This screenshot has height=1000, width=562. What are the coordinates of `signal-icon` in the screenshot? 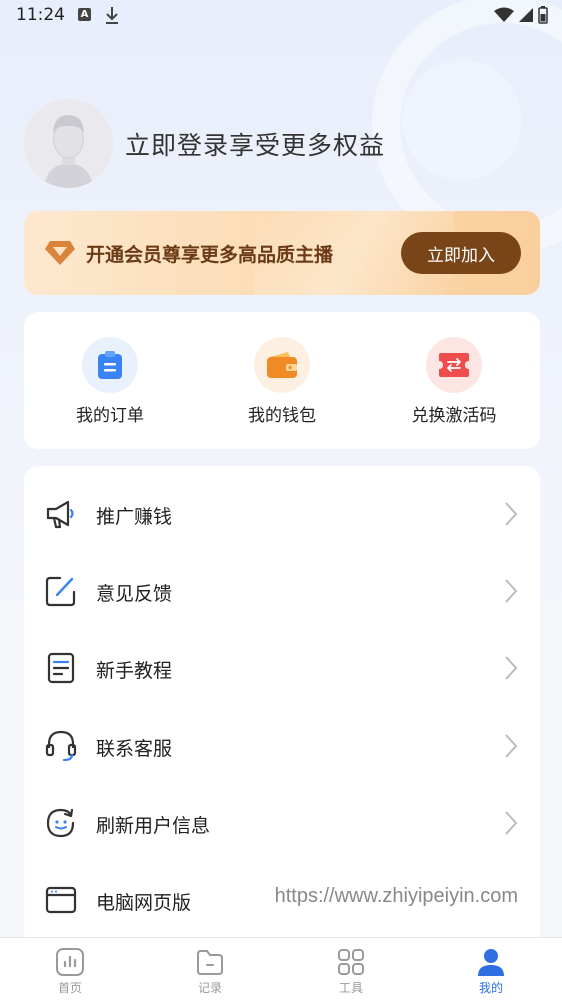 It's located at (526, 17).